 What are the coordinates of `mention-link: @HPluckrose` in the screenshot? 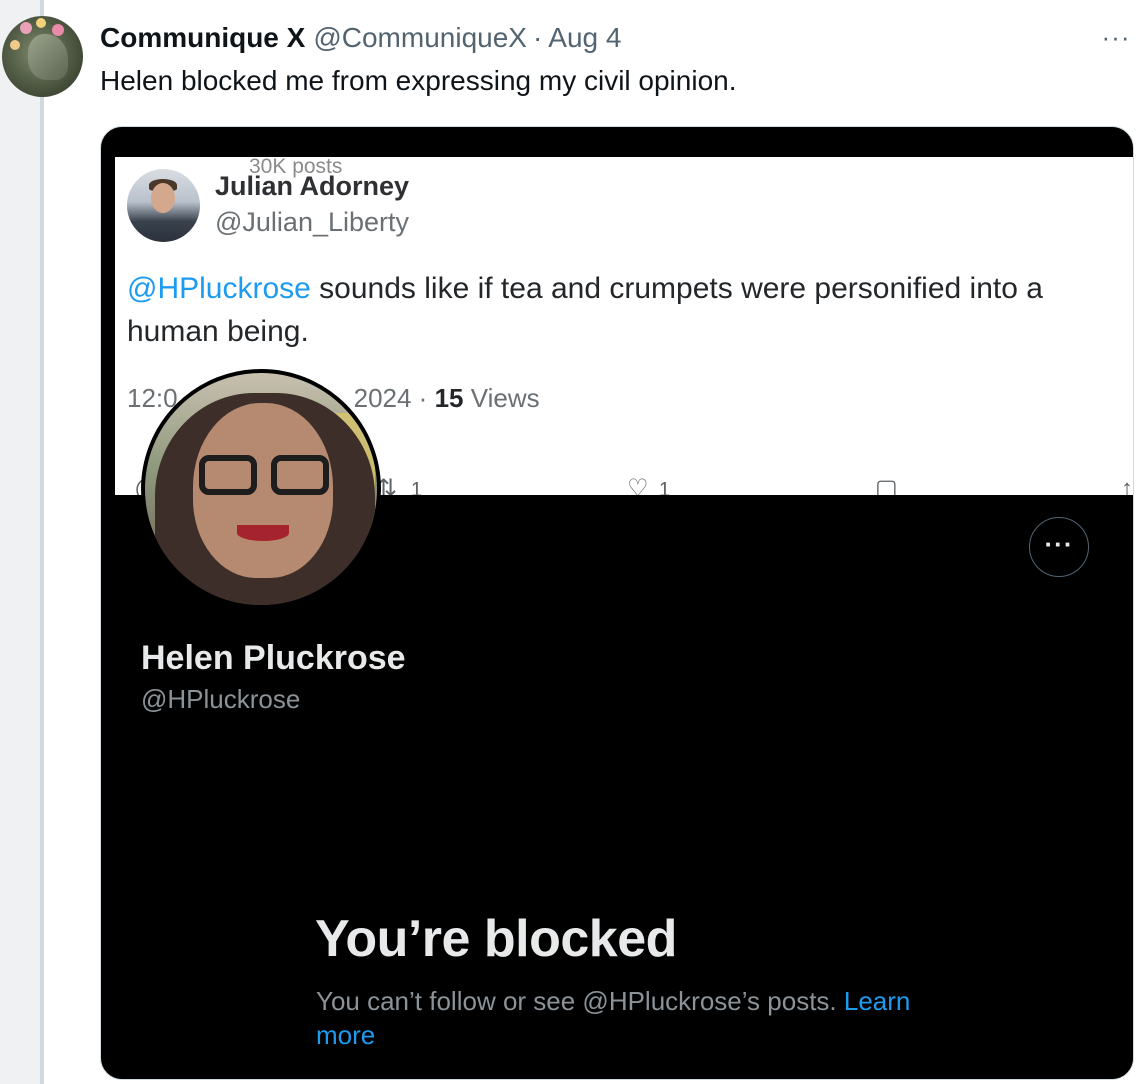 It's located at (219, 288).